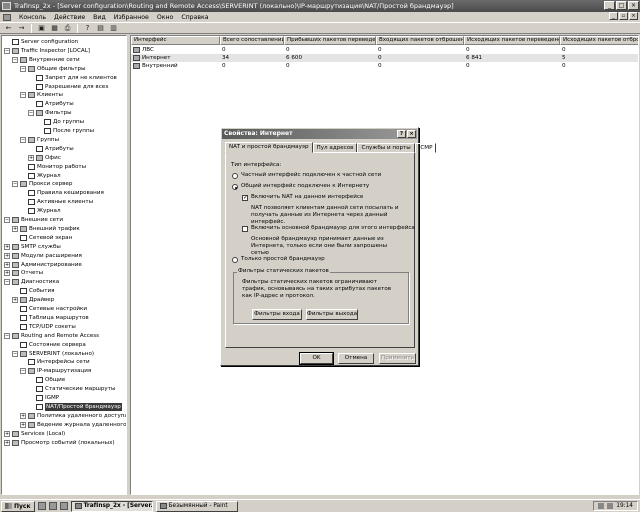  What do you see at coordinates (401, 134) in the screenshot?
I see `dialog-help-button: ?` at bounding box center [401, 134].